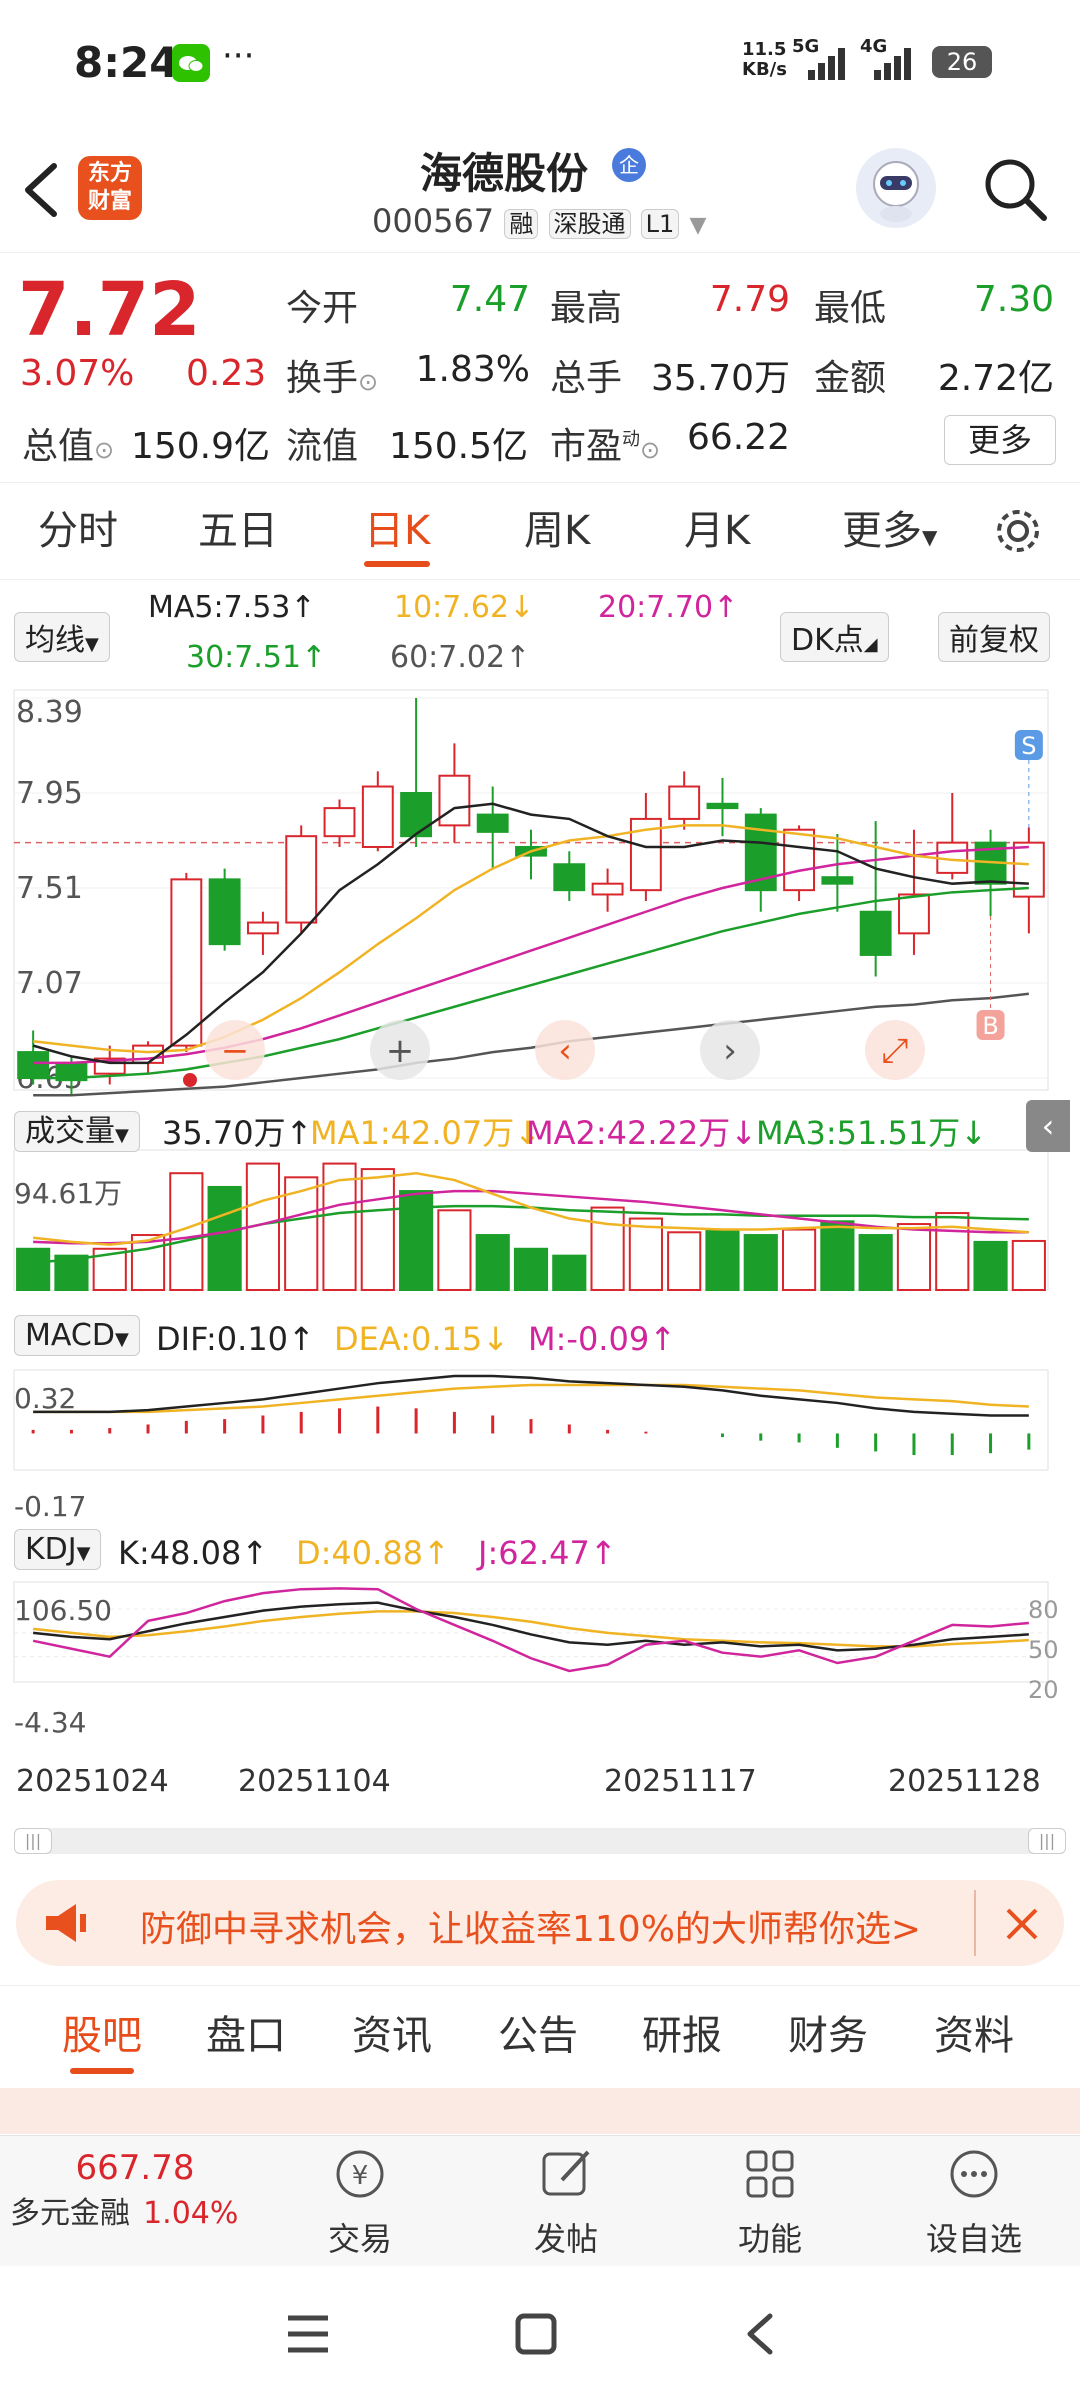 The height and width of the screenshot is (2400, 1080). What do you see at coordinates (668, 607) in the screenshot?
I see `ma20-value: 20:7.70↑` at bounding box center [668, 607].